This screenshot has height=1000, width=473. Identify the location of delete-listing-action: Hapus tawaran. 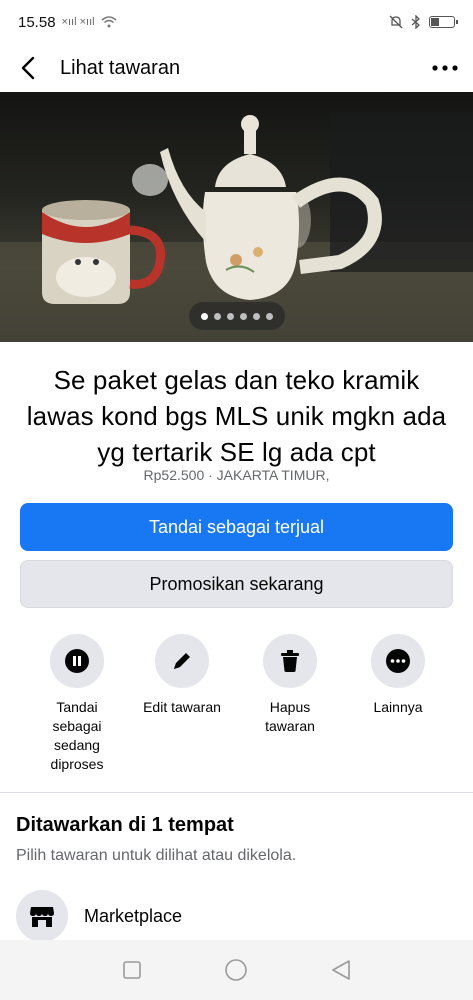
(290, 685).